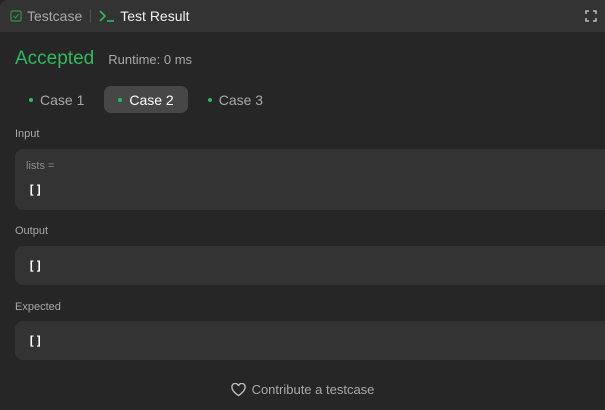  Describe the element at coordinates (238, 389) in the screenshot. I see `heart-icon` at that location.